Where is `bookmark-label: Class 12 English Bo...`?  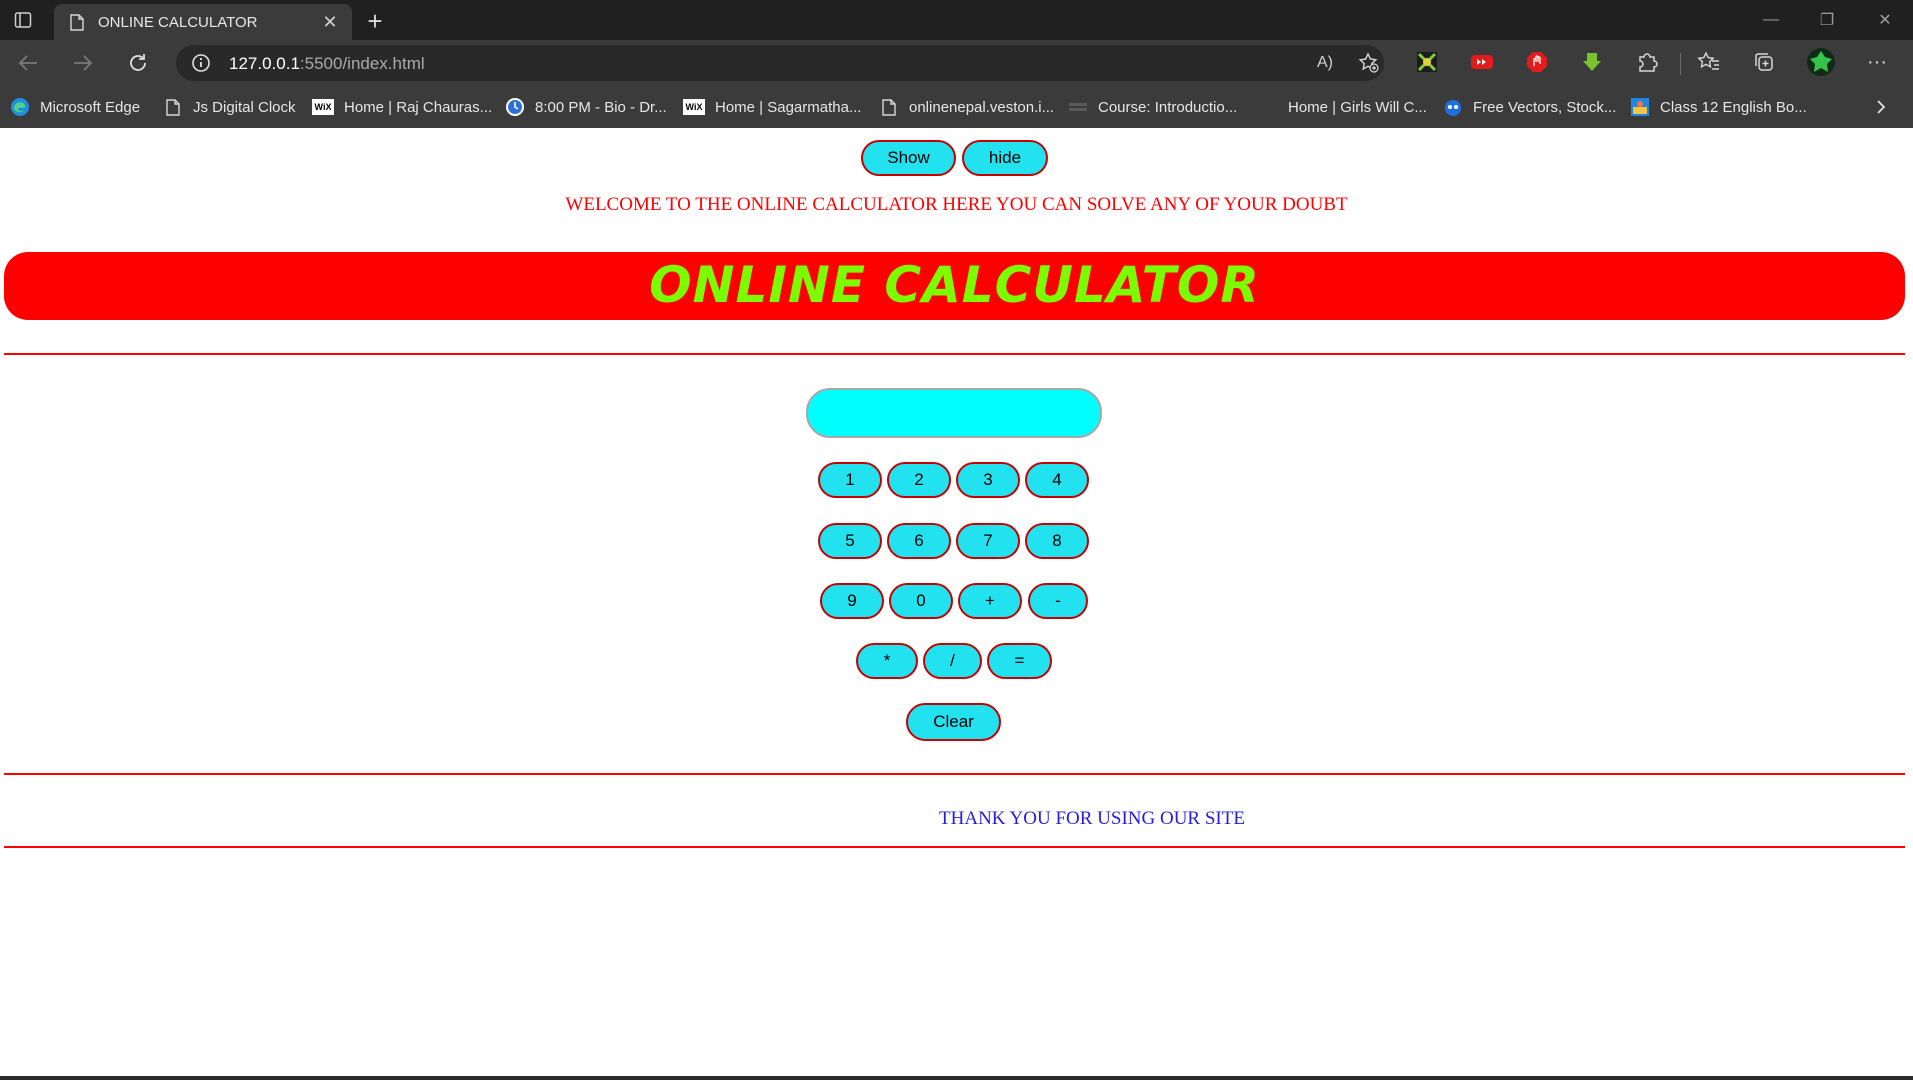
bookmark-label: Class 12 English Bo... is located at coordinates (1733, 107).